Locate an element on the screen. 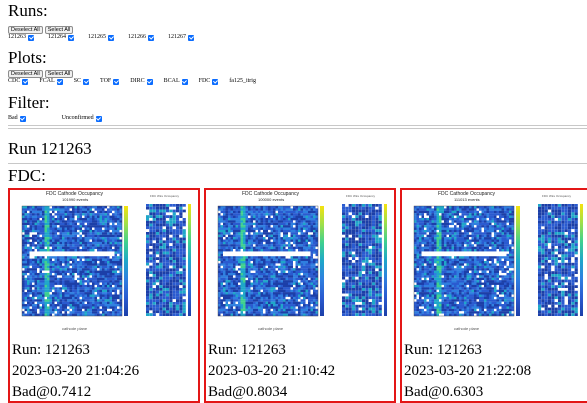 This screenshot has height=403, width=587. plot-checkbox-item: FDC is located at coordinates (209, 81).